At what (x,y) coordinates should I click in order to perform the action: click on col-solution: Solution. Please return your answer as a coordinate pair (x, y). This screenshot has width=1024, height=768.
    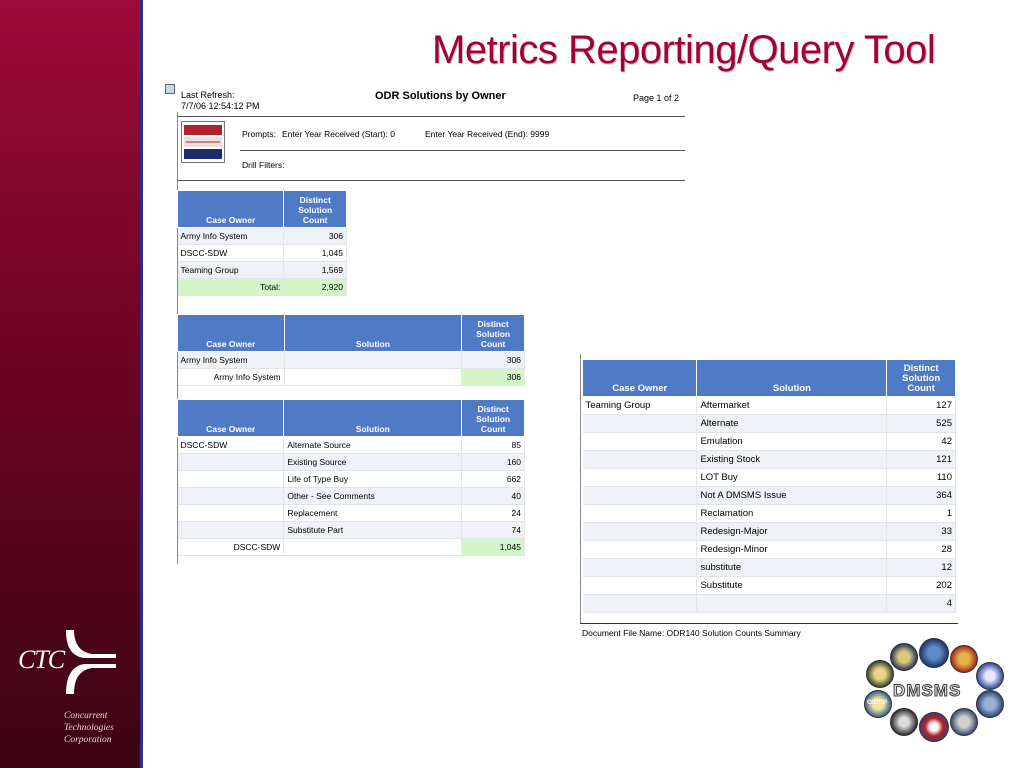
    Looking at the image, I should click on (792, 378).